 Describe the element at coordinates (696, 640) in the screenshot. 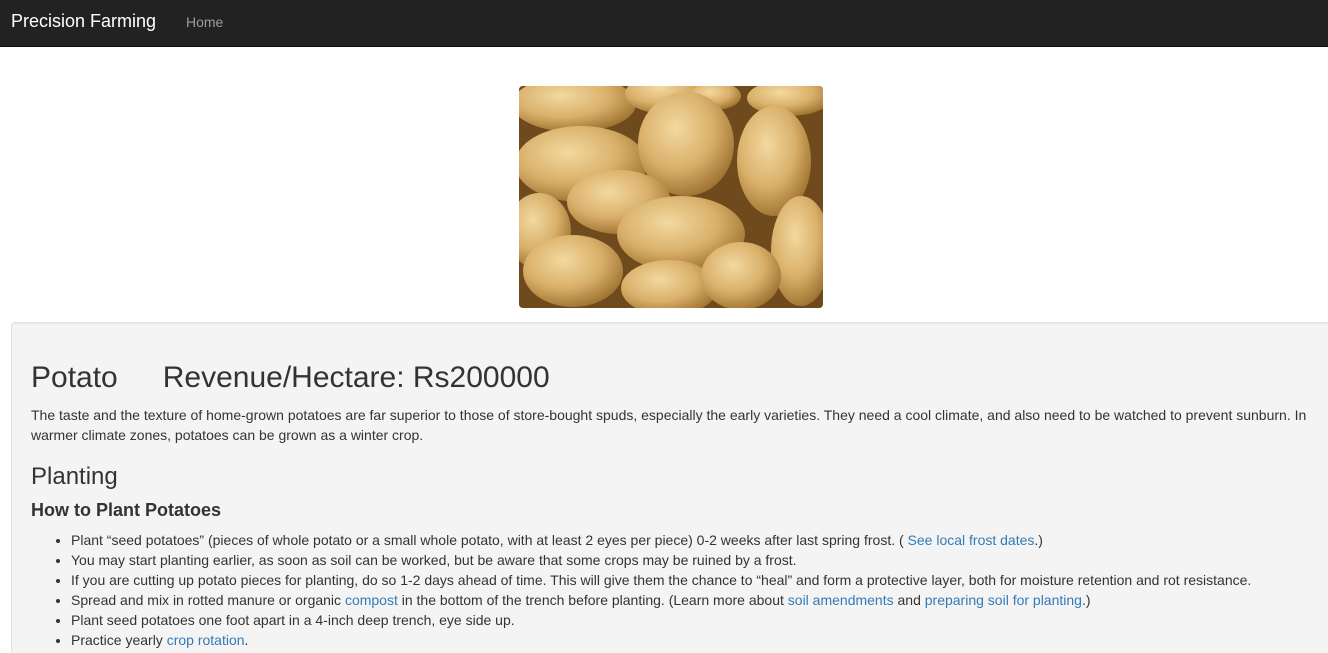

I see `list-item: Practice yearly crop rotation.` at that location.